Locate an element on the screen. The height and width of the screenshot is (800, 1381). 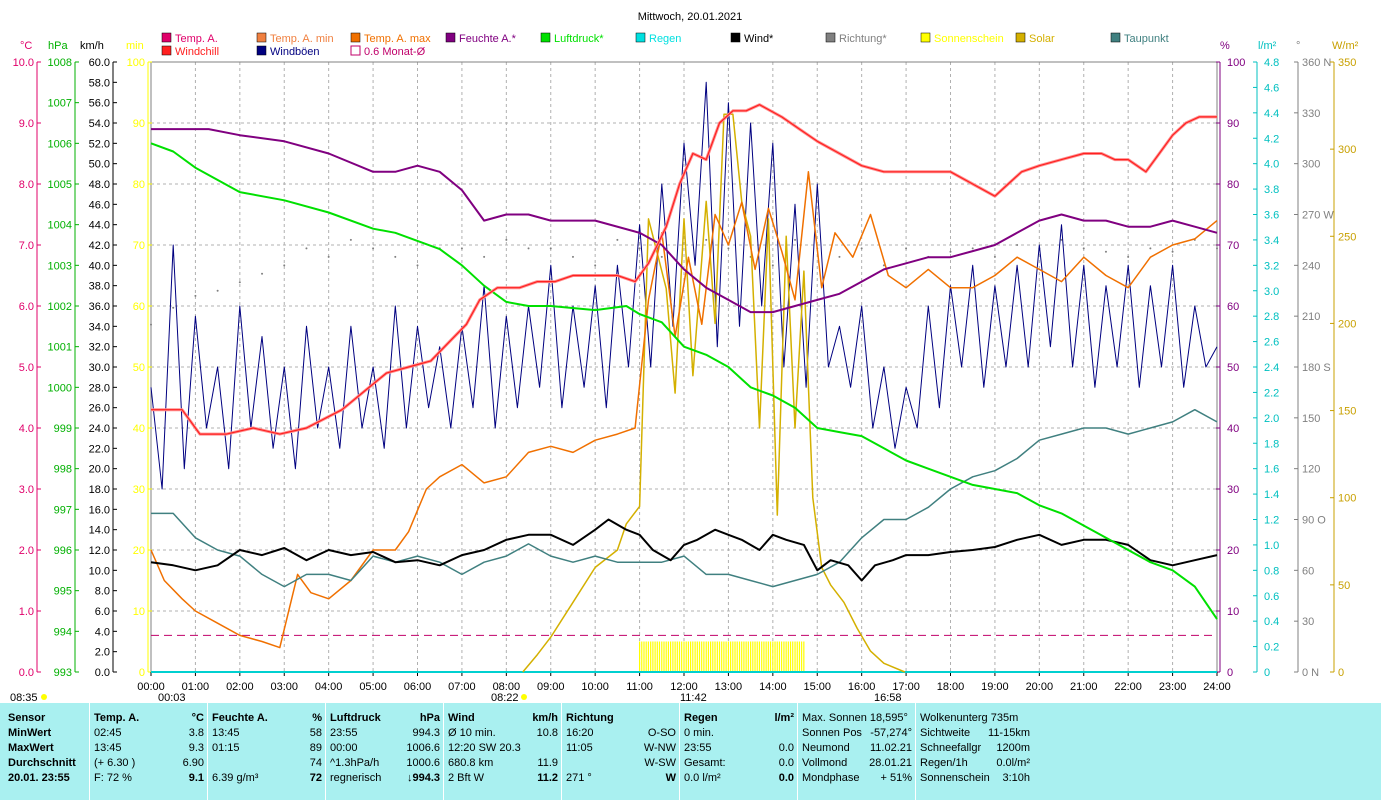
rain-axis-tick-label: 2.4 is located at coordinates (1271, 368).